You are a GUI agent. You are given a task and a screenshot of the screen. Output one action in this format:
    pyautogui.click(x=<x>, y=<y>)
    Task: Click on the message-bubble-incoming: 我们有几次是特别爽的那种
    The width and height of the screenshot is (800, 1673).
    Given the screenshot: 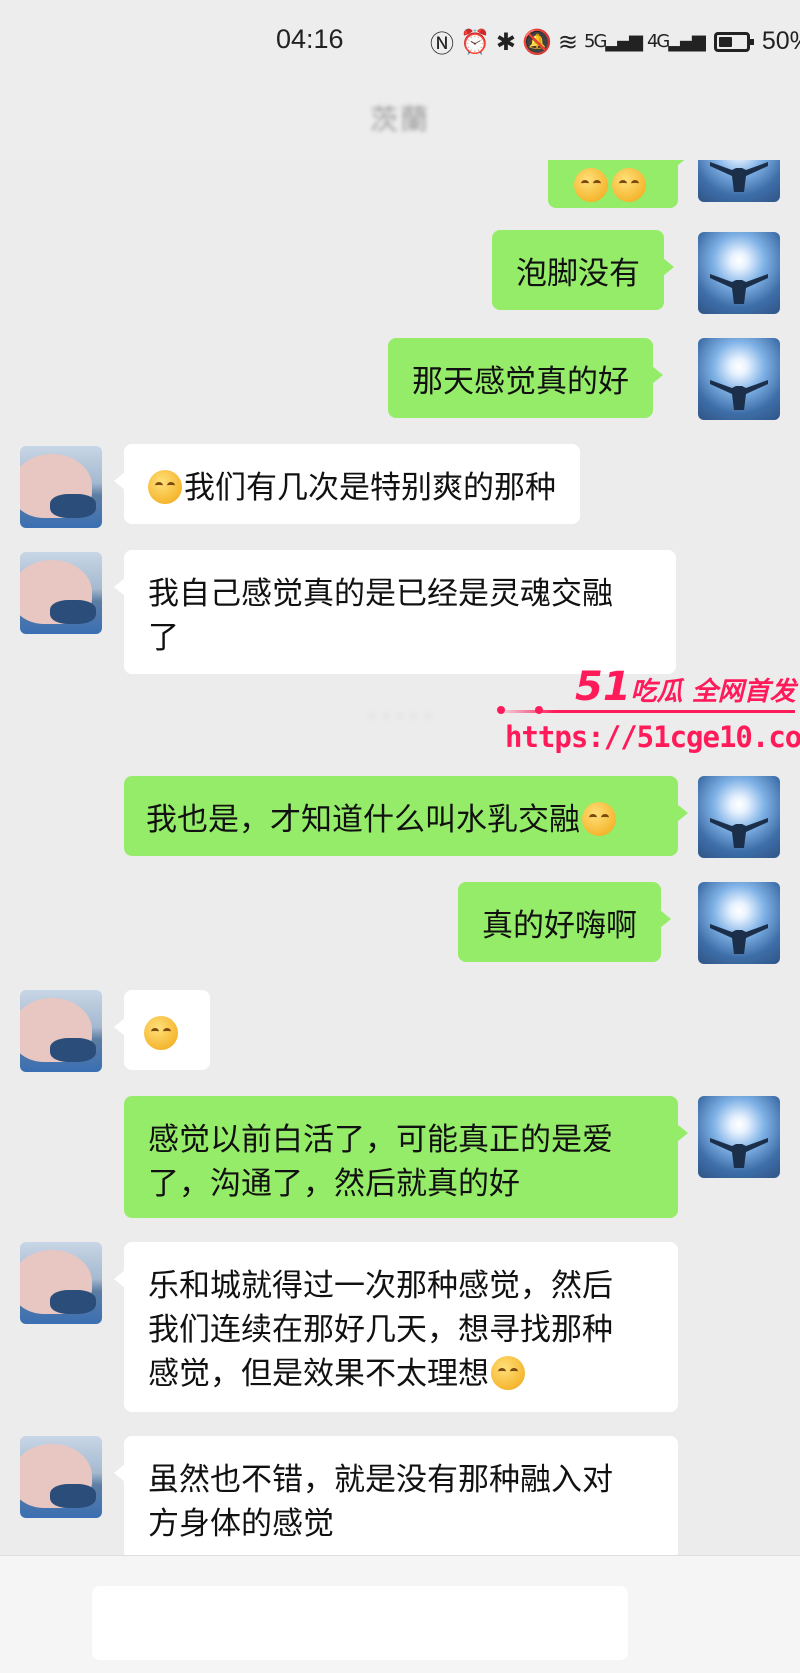 What is the action you would take?
    pyautogui.click(x=347, y=484)
    